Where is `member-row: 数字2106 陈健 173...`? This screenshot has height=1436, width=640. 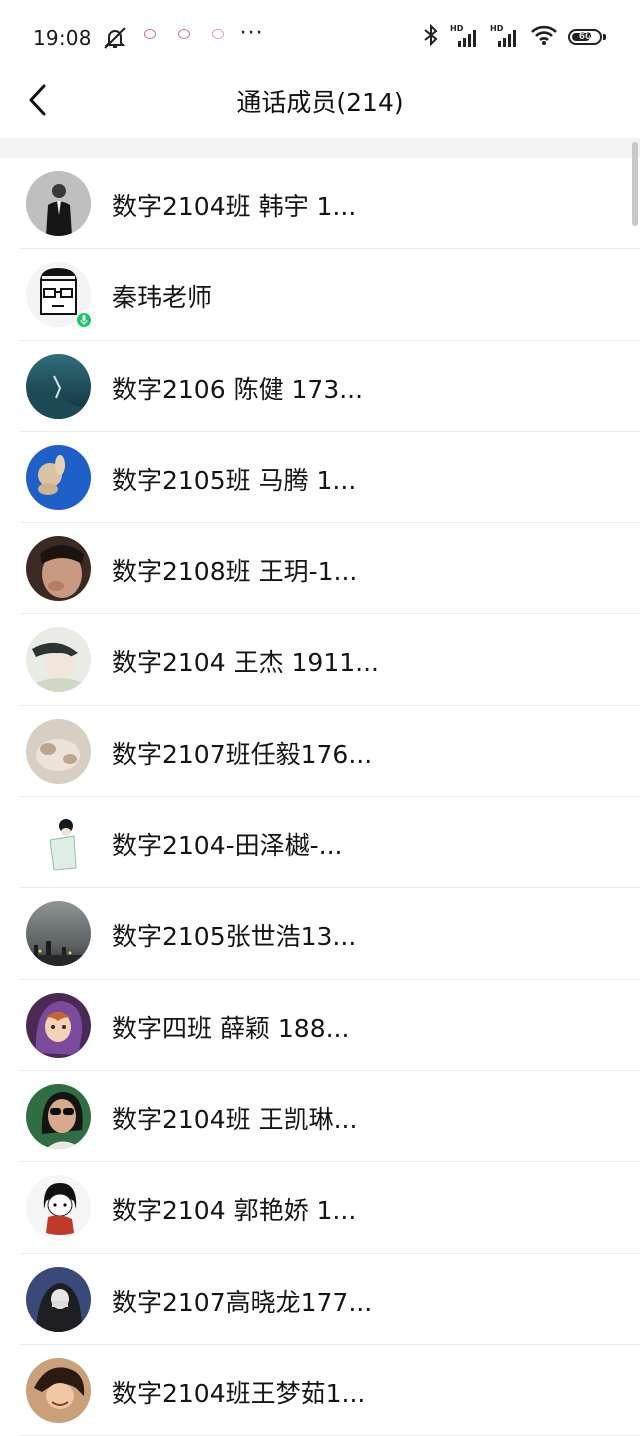 member-row: 数字2106 陈健 173... is located at coordinates (320, 387).